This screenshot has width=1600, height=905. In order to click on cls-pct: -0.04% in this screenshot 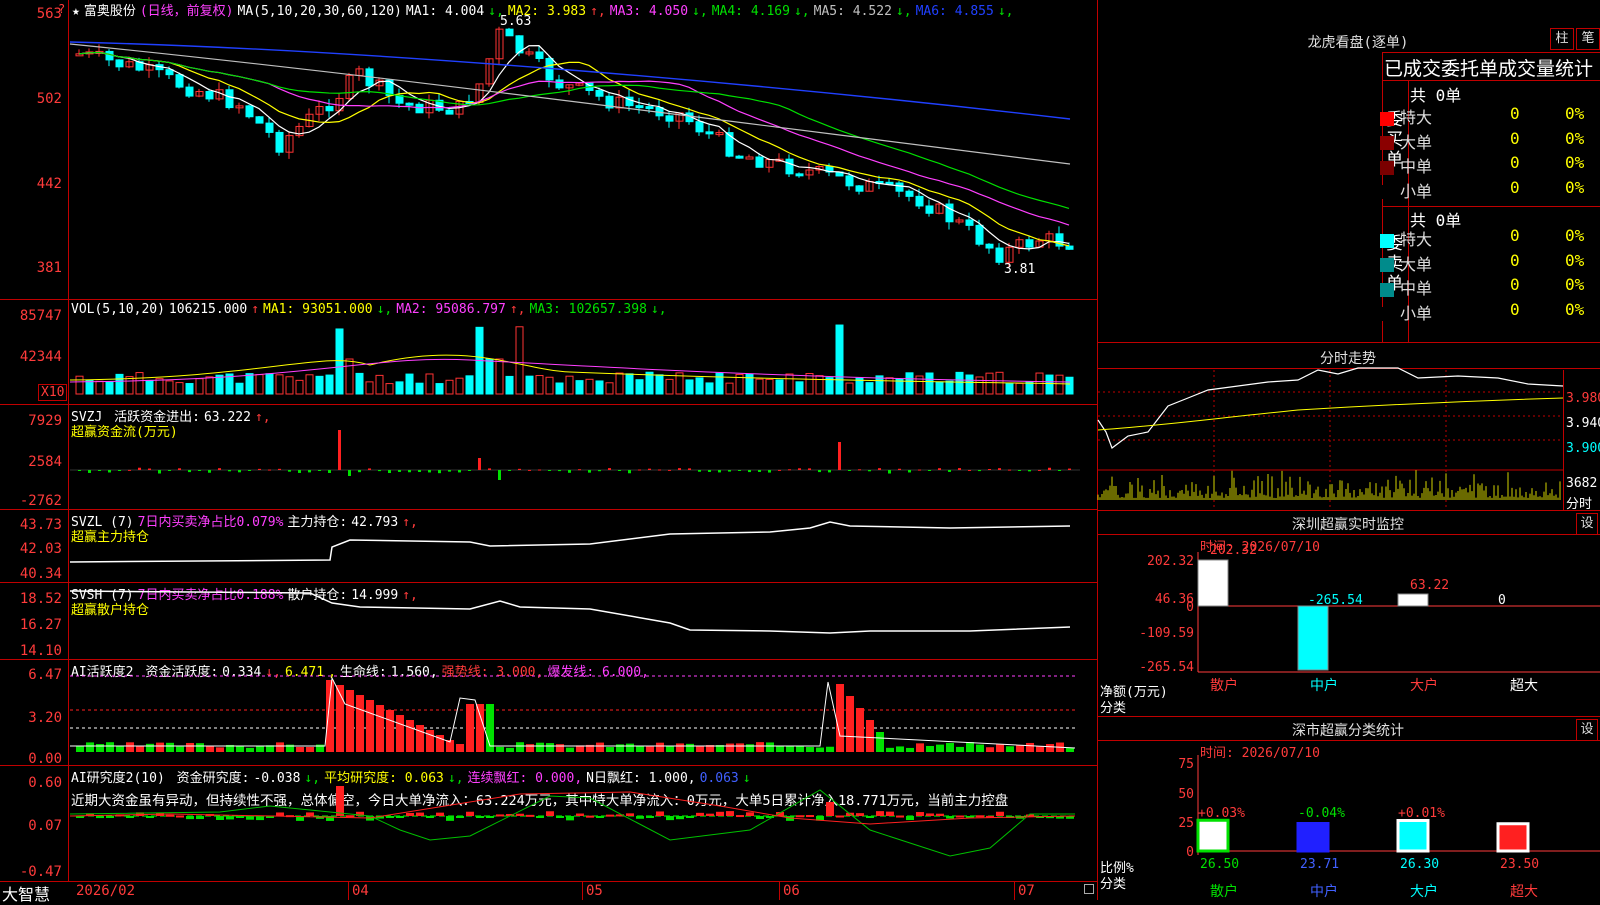, I will do `click(1321, 813)`.